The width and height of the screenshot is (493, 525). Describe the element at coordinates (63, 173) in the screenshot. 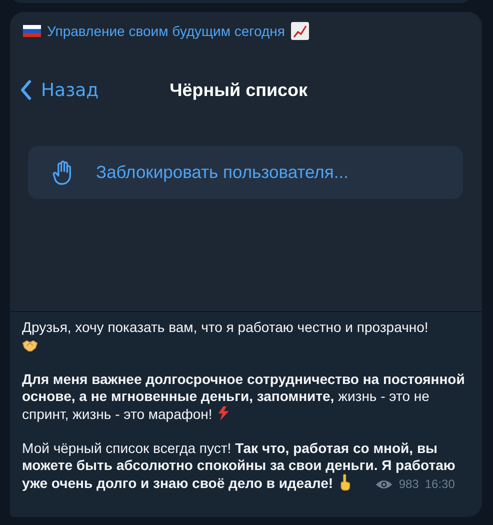

I see `hand-icon` at that location.